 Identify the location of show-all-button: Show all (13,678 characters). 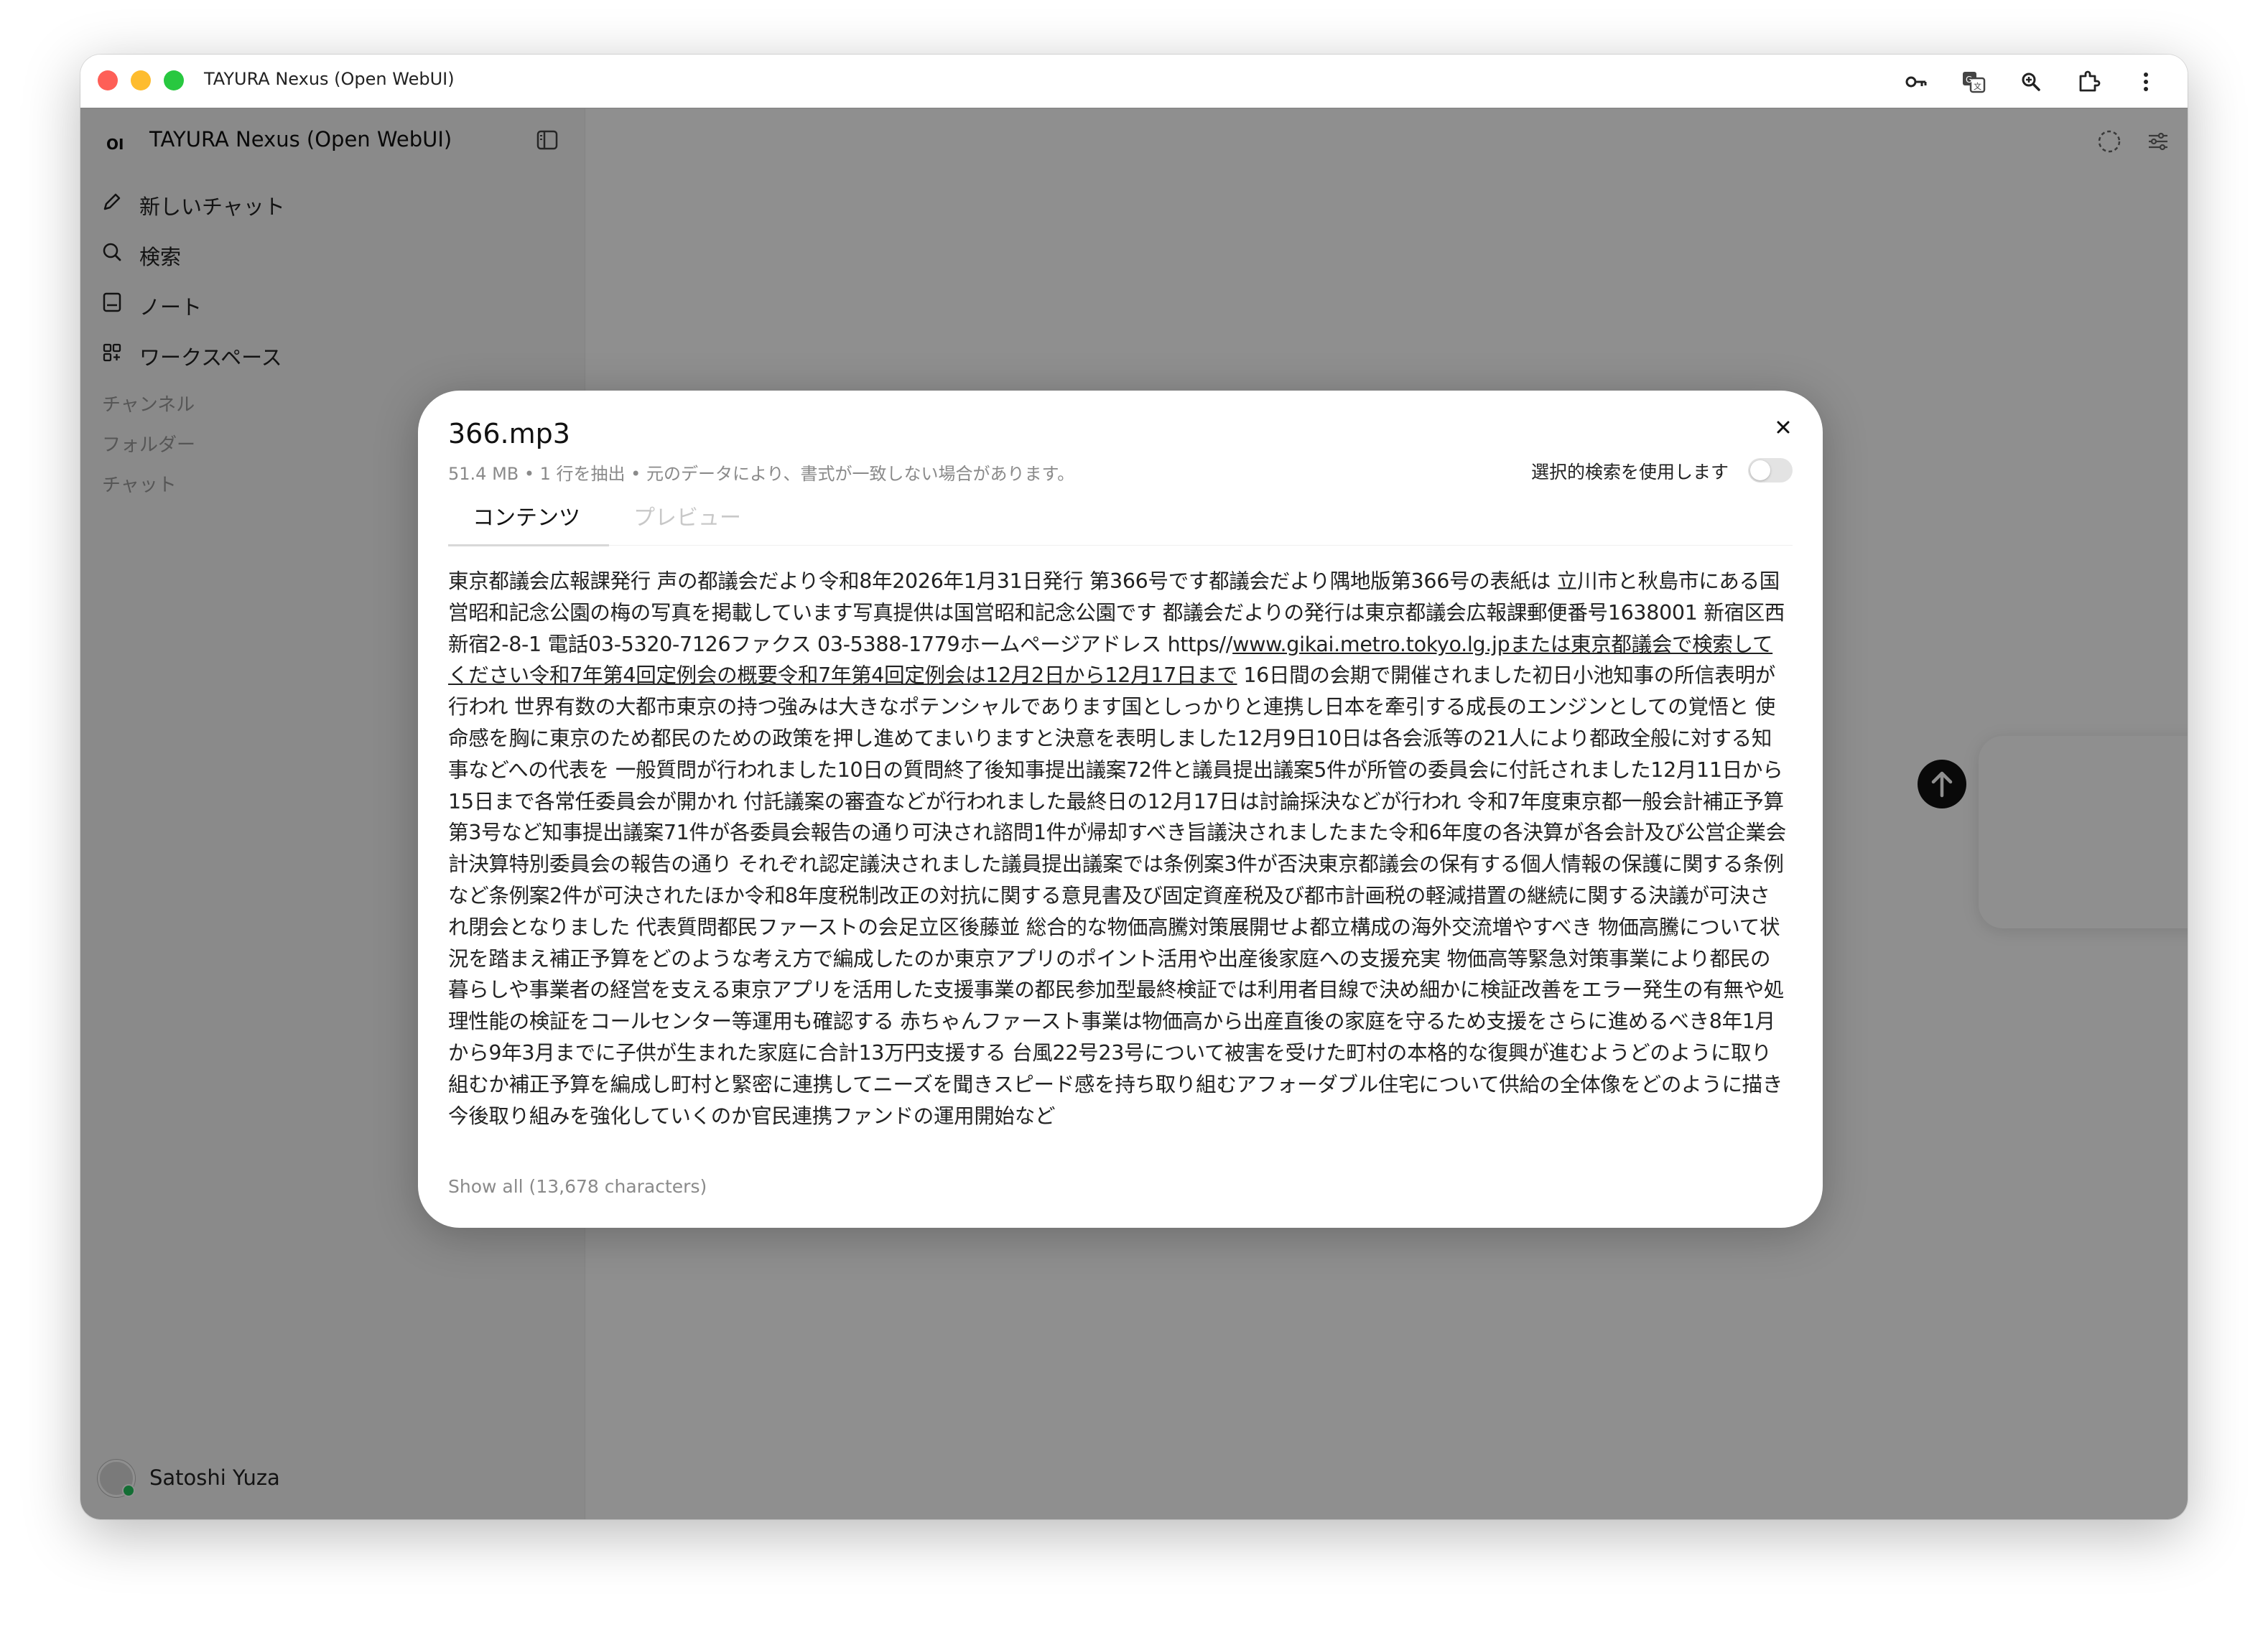
(577, 1186).